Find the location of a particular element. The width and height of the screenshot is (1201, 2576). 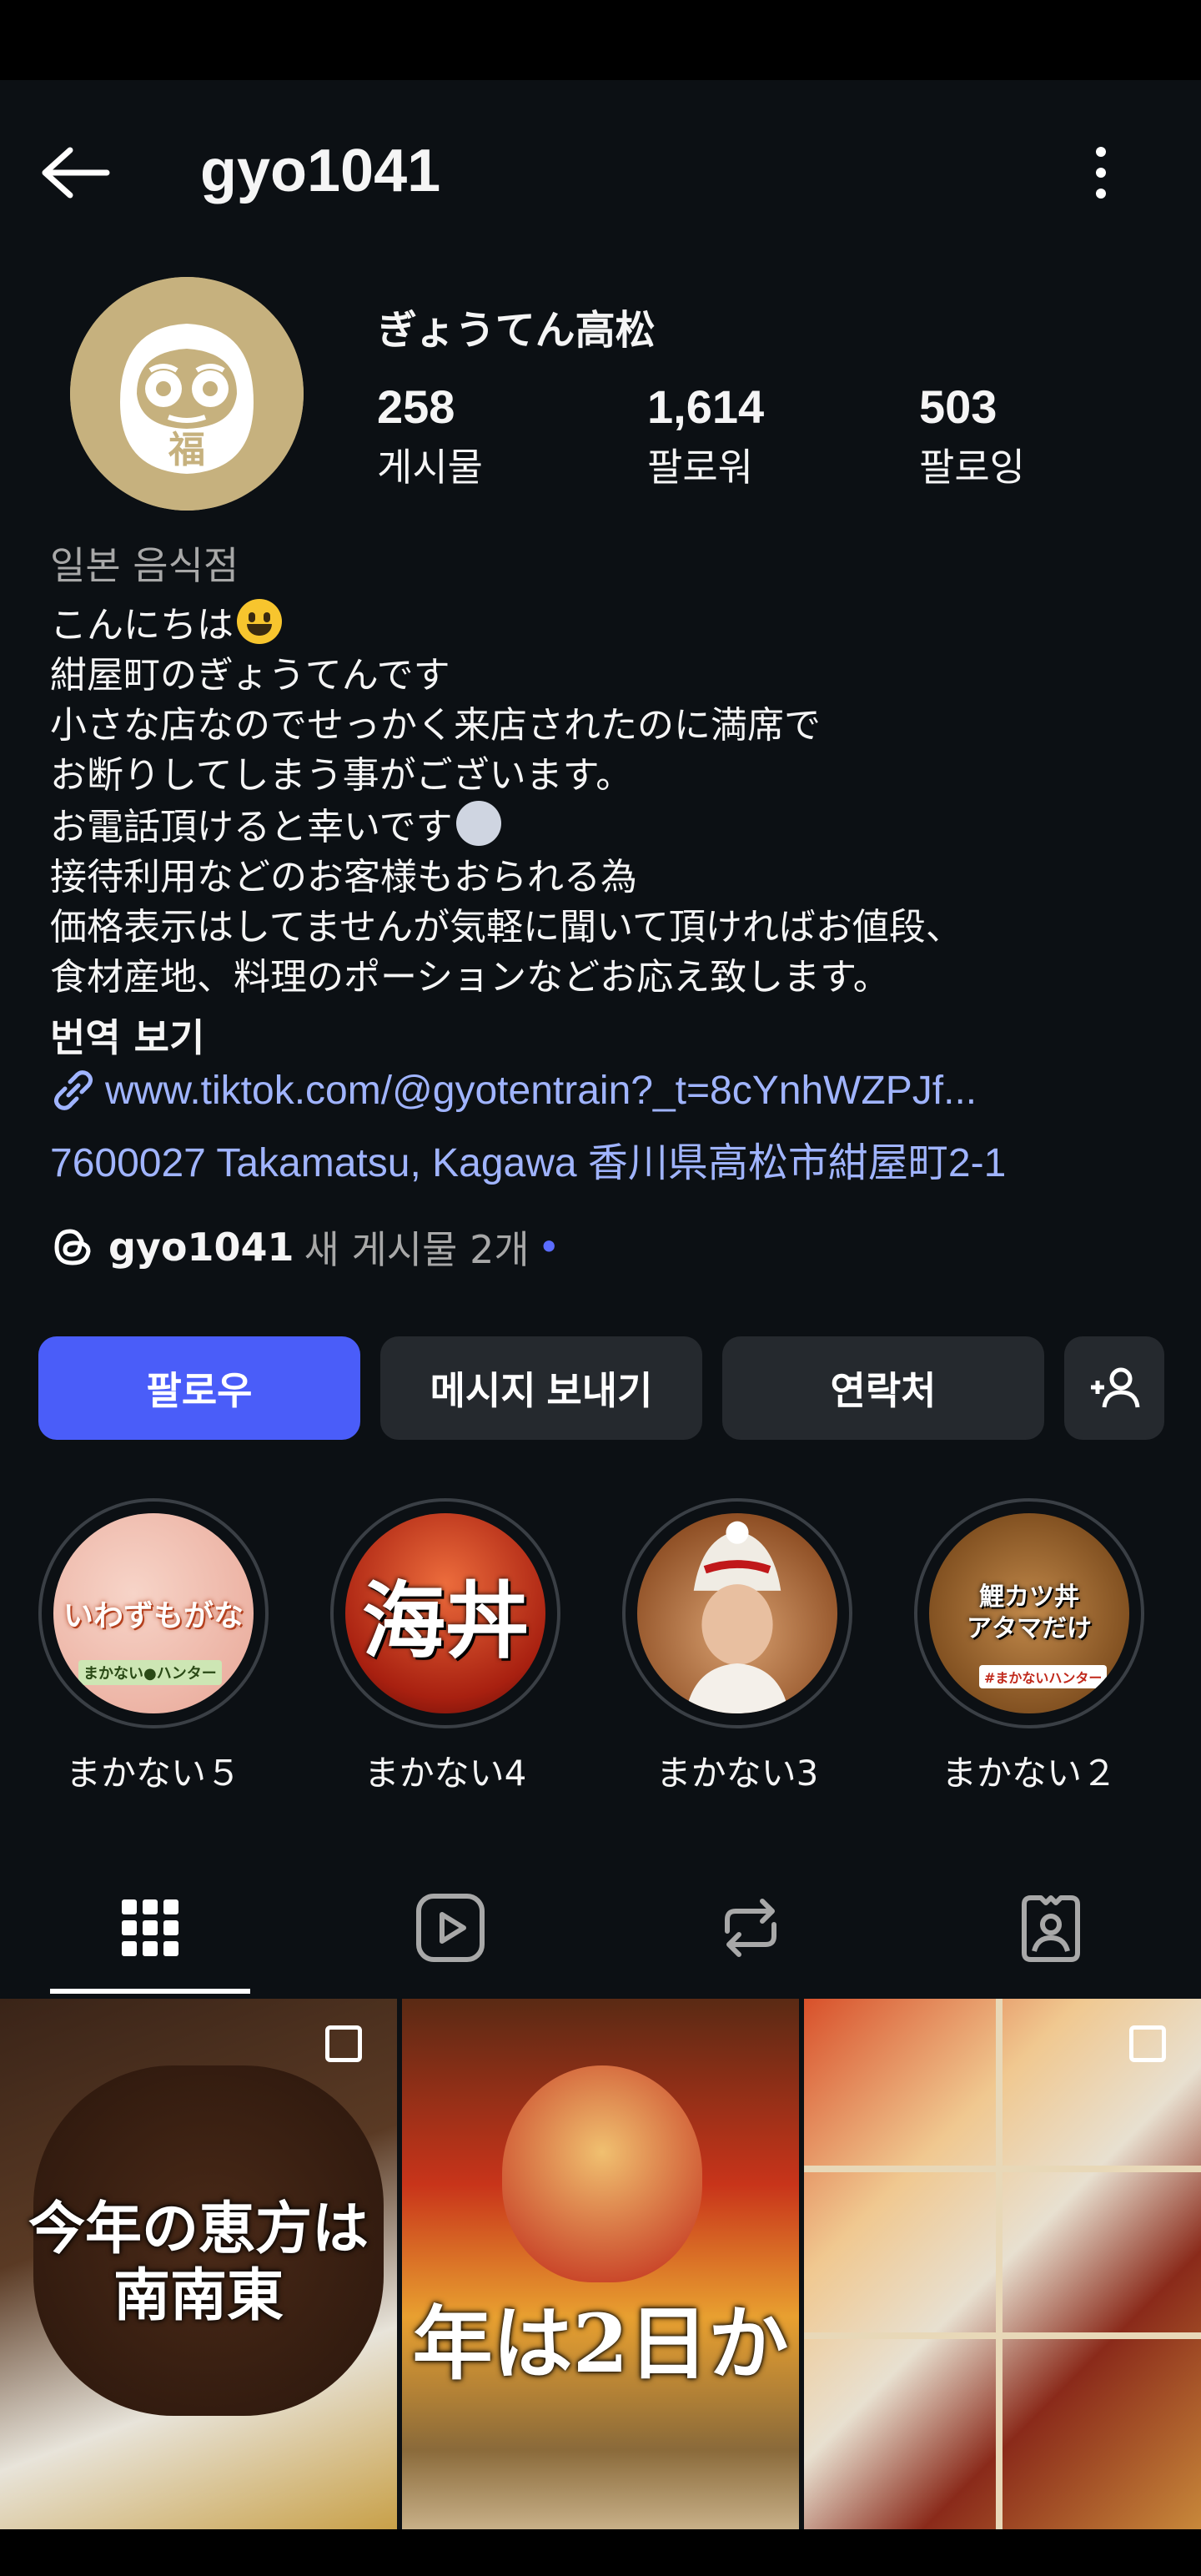

highlight-ring is located at coordinates (737, 1613).